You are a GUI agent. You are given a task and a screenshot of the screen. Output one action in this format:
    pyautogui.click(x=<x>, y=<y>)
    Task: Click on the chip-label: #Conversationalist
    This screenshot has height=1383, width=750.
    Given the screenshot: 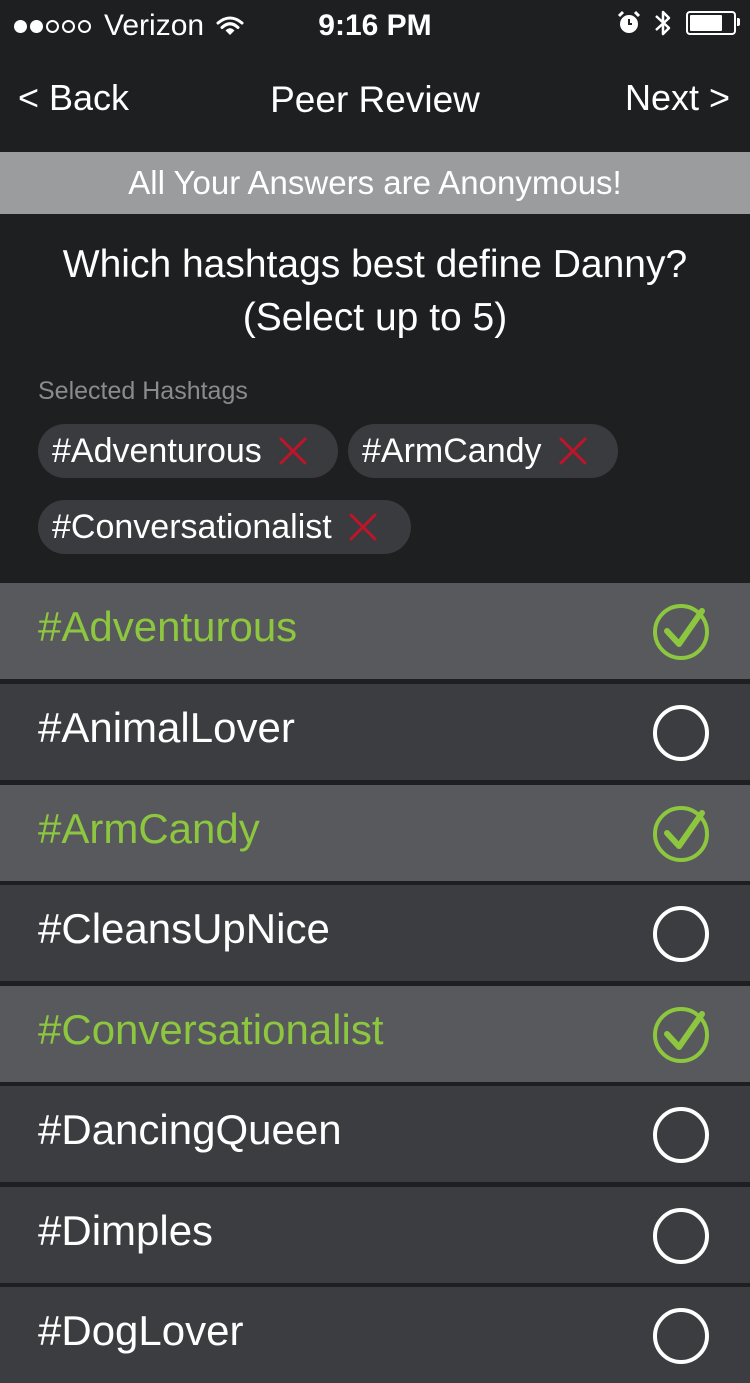 What is the action you would take?
    pyautogui.click(x=192, y=526)
    